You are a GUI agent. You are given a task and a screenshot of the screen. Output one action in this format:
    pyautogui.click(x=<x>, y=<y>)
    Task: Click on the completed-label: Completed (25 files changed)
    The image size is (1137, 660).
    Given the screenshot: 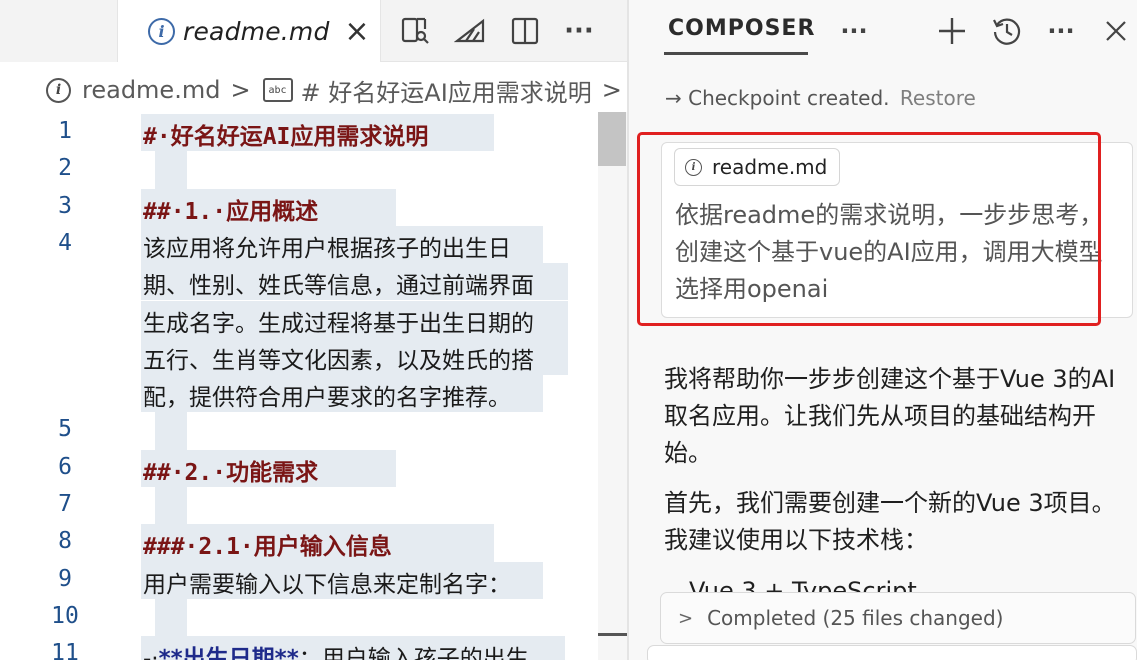 What is the action you would take?
    pyautogui.click(x=855, y=618)
    